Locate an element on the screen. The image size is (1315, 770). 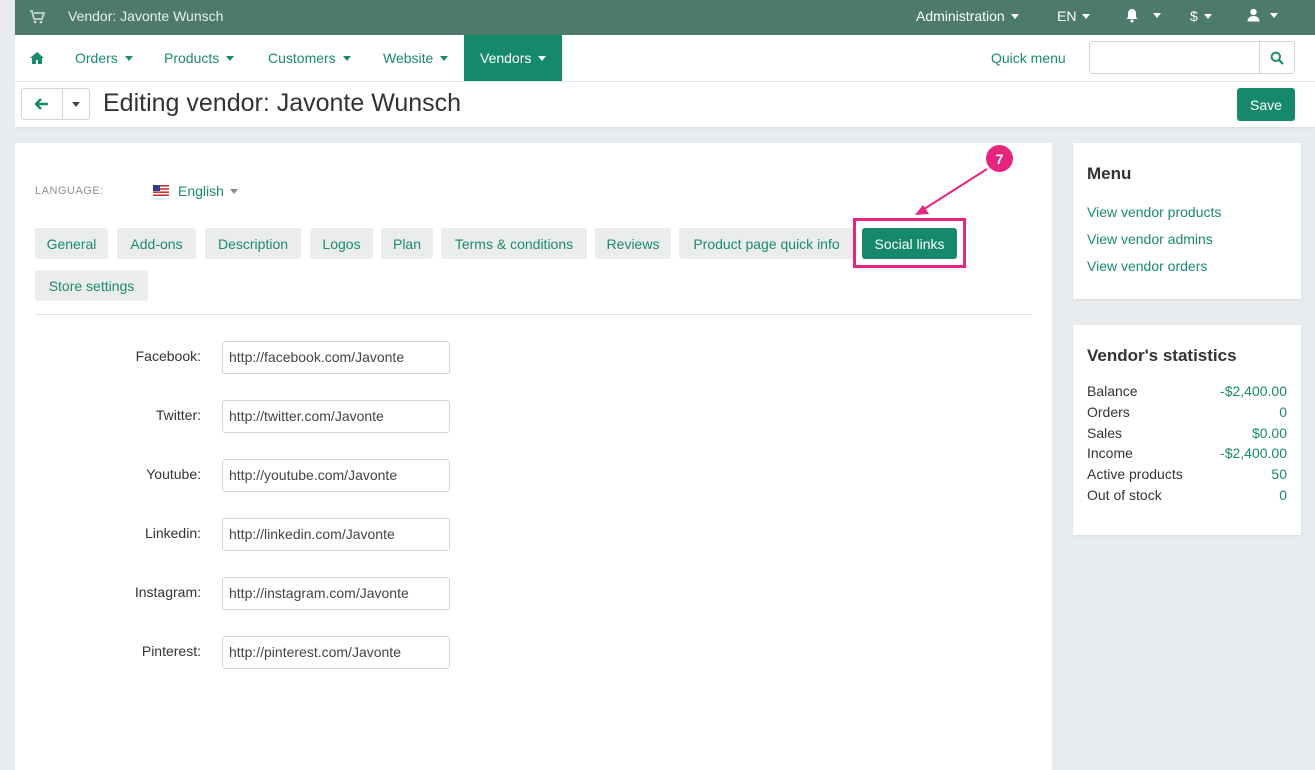
stat-row-income: Income -$2,400.00 is located at coordinates (1187, 453).